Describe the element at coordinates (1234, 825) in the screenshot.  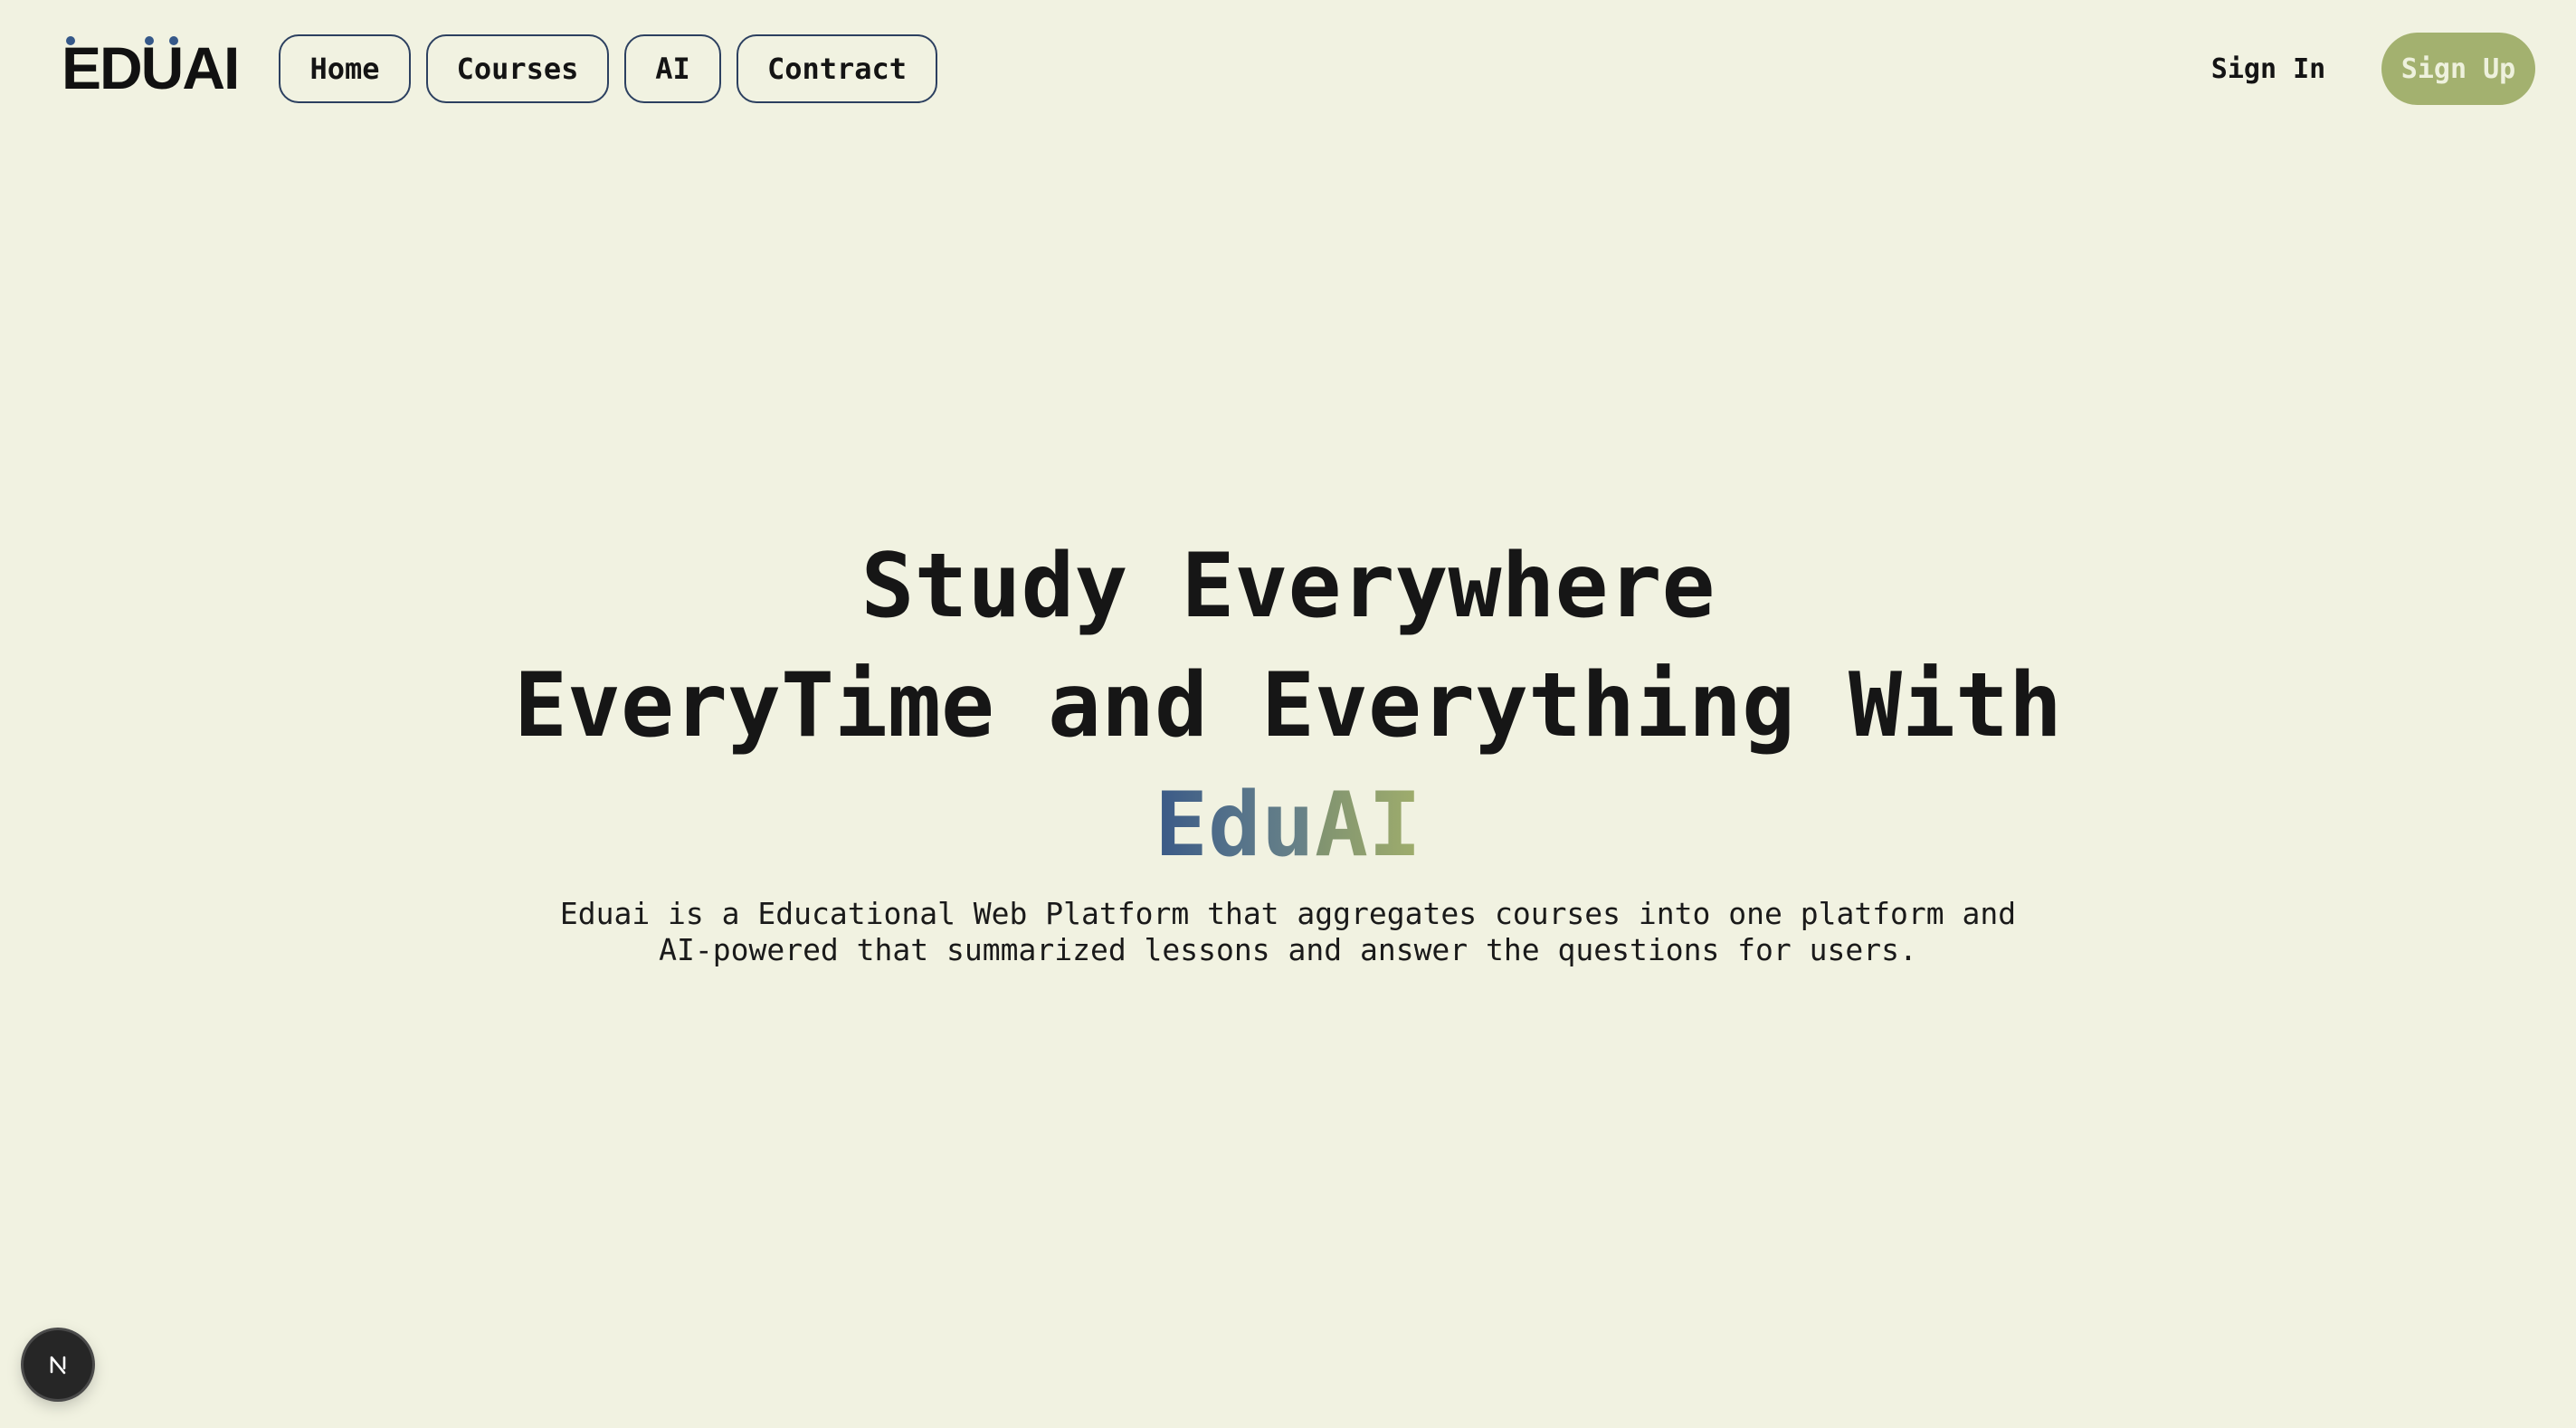
I see `brand-edu-text: Edu` at that location.